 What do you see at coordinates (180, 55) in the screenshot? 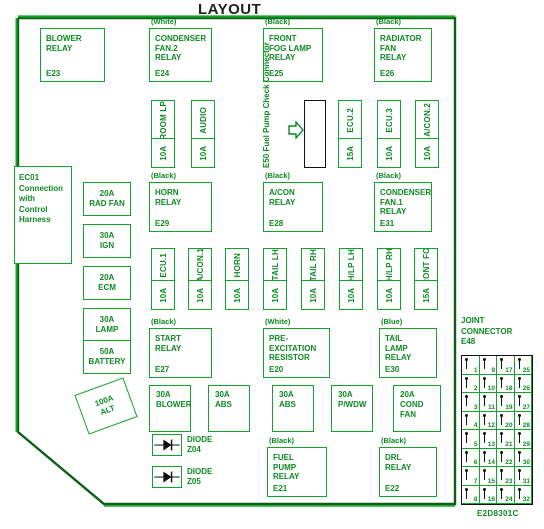
I see `relay-condenser-fan-2: CONDENSER FAN.2 RELAY E24` at bounding box center [180, 55].